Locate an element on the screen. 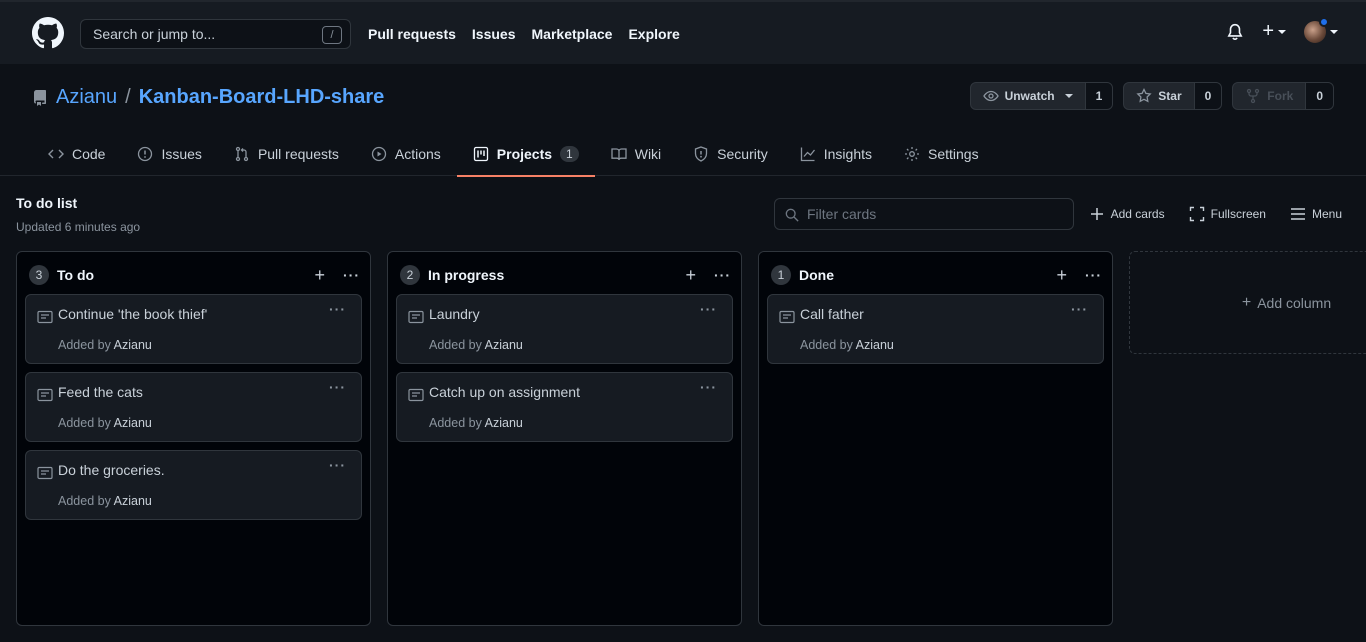 This screenshot has height=642, width=1366. top-nav: Pull requests Issues Marketplace Explore is located at coordinates (524, 34).